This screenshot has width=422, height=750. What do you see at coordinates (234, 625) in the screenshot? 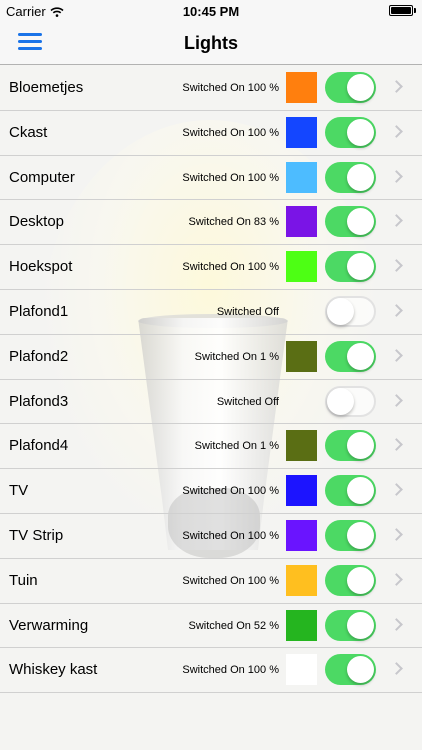
I see `light-status: Switched On 52 %` at bounding box center [234, 625].